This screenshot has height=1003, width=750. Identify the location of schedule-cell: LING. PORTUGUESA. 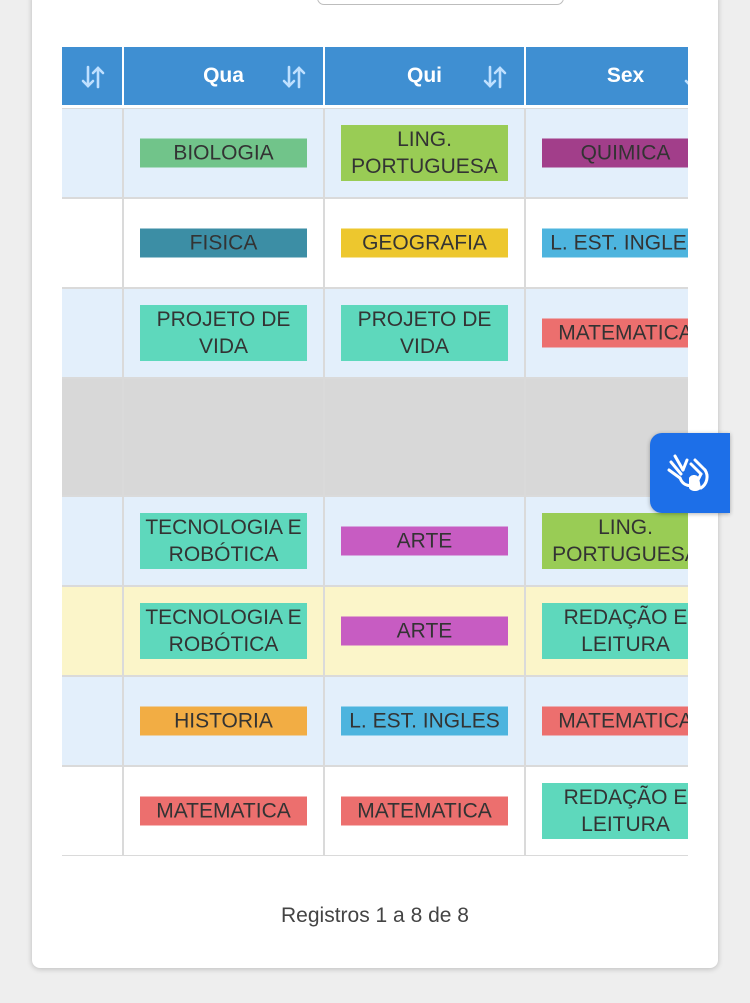
(424, 153).